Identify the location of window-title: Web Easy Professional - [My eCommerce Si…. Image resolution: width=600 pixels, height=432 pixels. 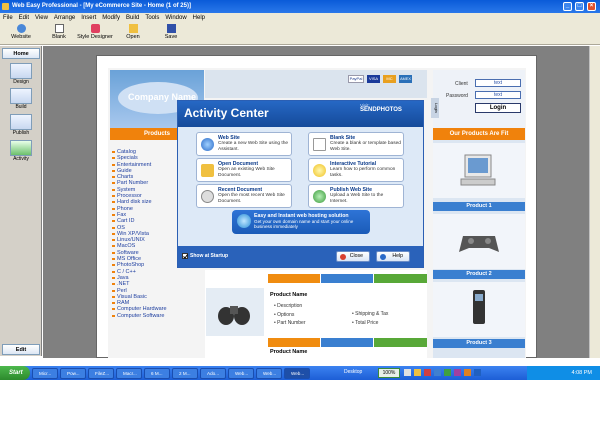
(101, 6).